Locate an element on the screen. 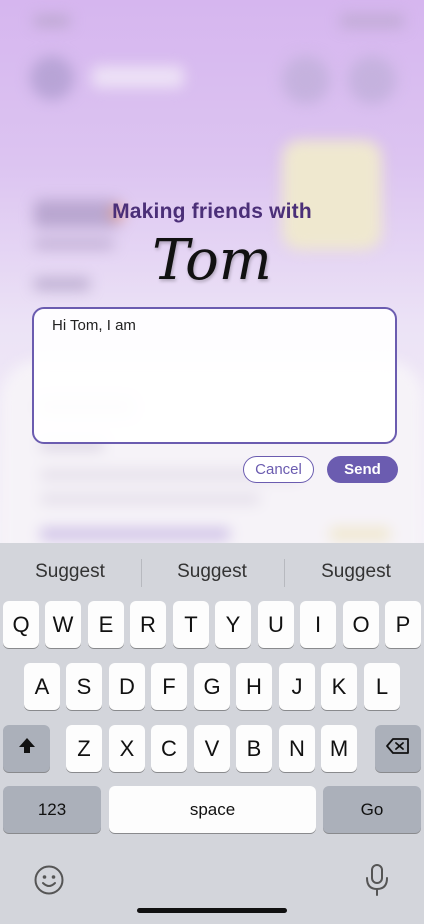 The width and height of the screenshot is (424, 924). key-t: T is located at coordinates (191, 624).